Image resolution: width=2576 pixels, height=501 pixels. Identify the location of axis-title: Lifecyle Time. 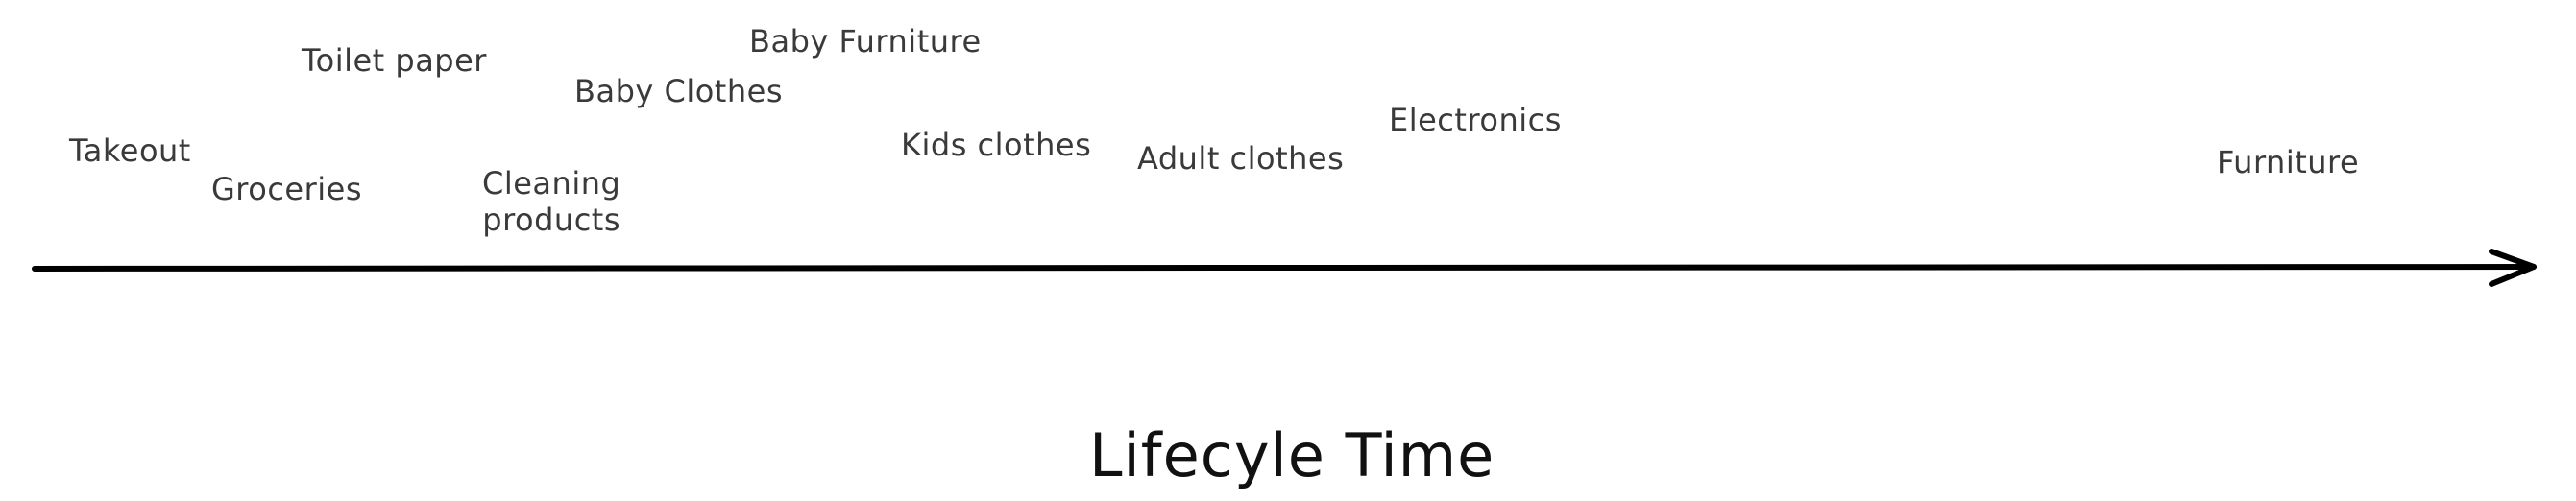
(1292, 455).